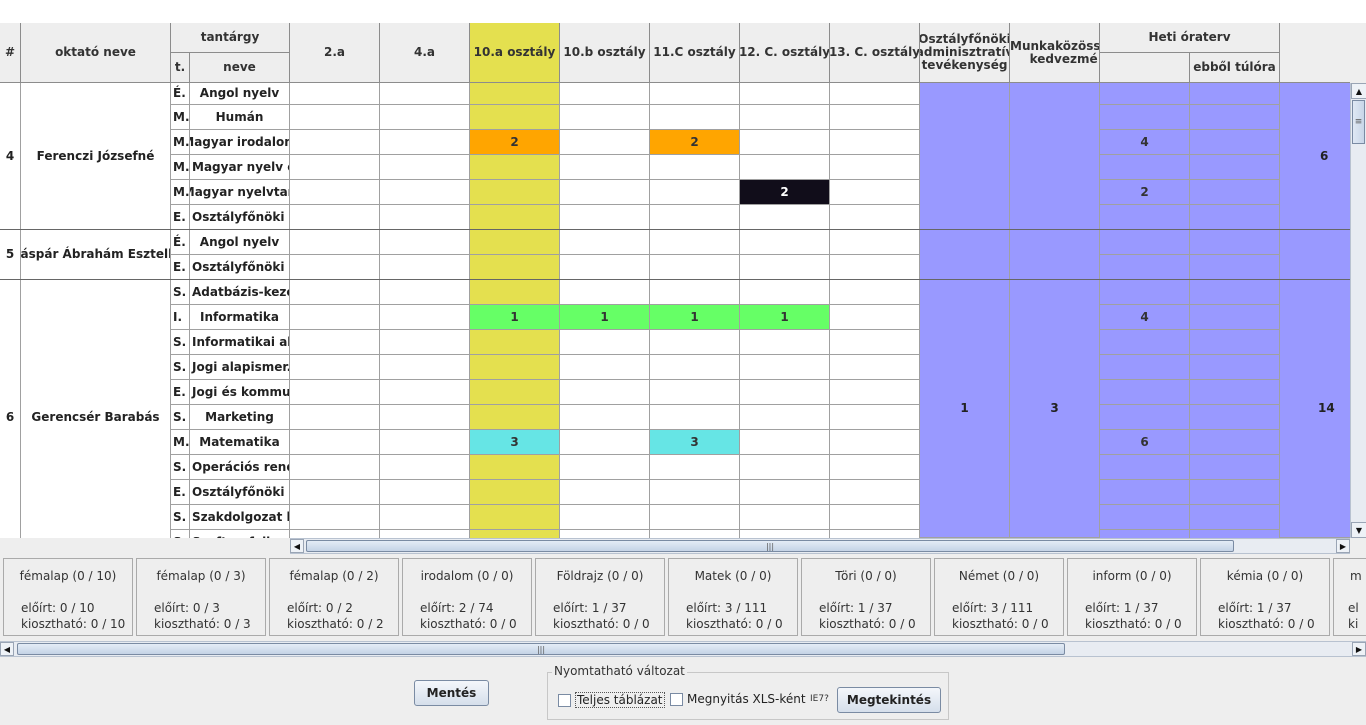 Image resolution: width=1366 pixels, height=725 pixels. I want to click on header-subject-type: t., so click(180, 68).